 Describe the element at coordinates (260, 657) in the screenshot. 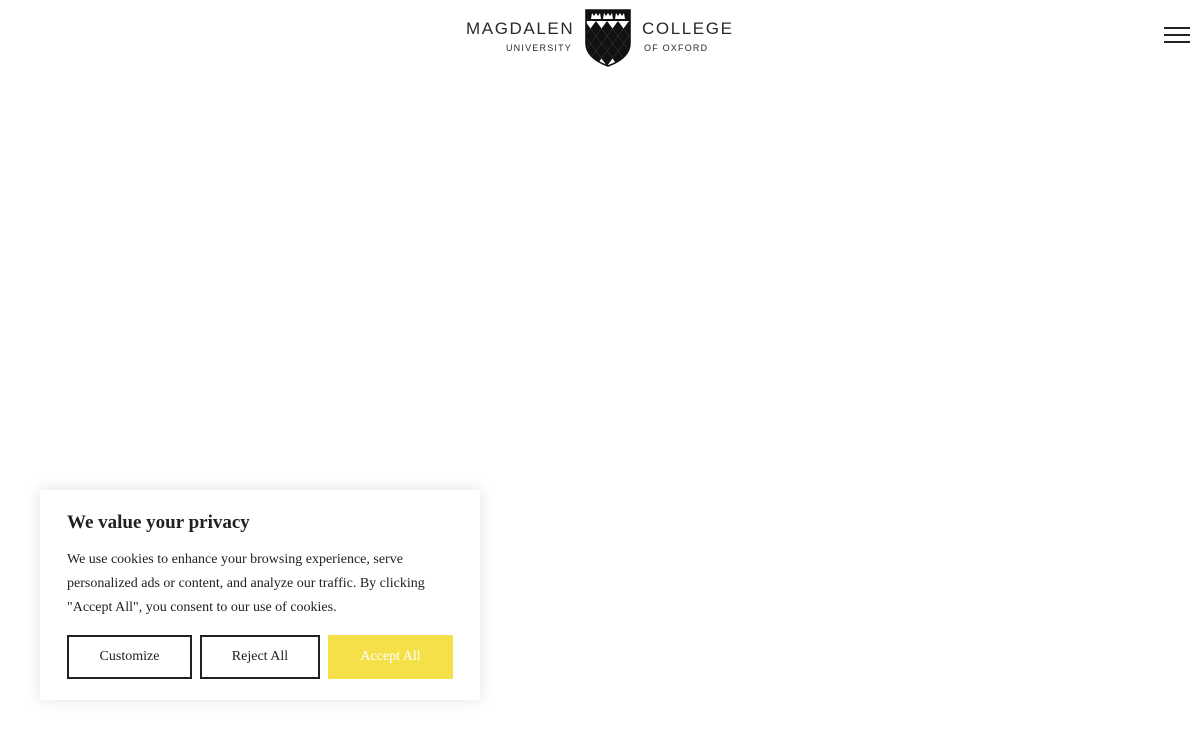

I see `reject-all-button: Reject All` at that location.